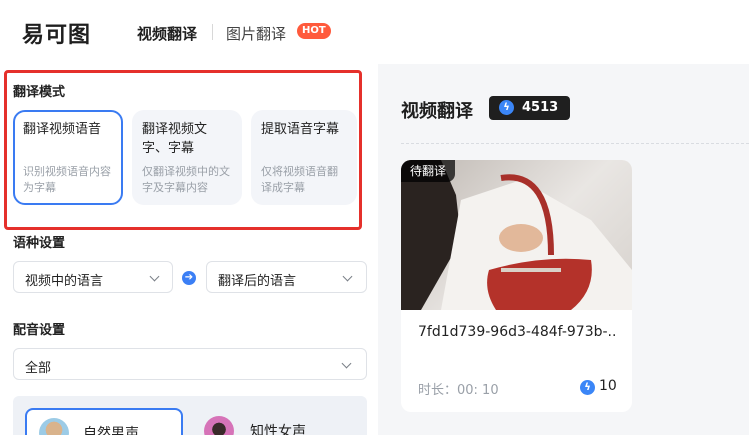 The width and height of the screenshot is (749, 435). I want to click on video-thumbnail, so click(516, 235).